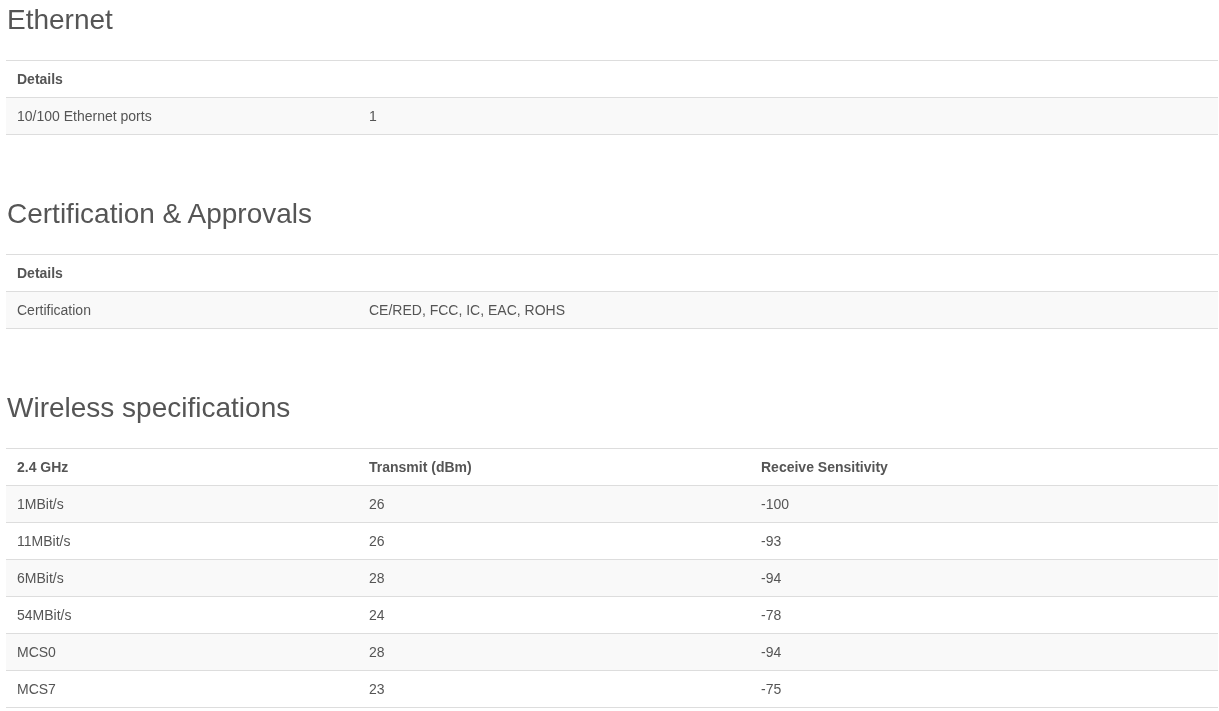  Describe the element at coordinates (40, 578) in the screenshot. I see `table-cell-text: 6MBit/s` at that location.